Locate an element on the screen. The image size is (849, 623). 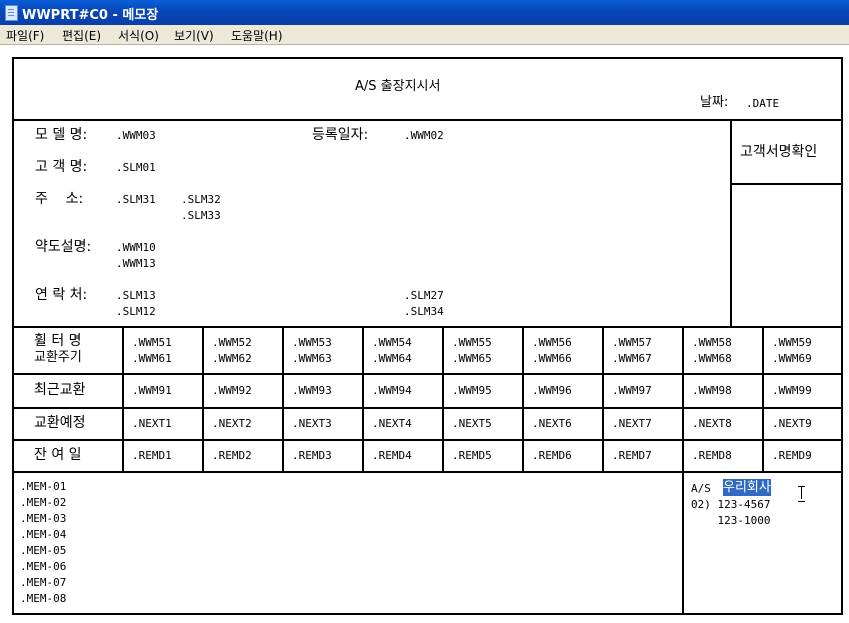
remain-value-5: .REMD5 is located at coordinates (472, 455).